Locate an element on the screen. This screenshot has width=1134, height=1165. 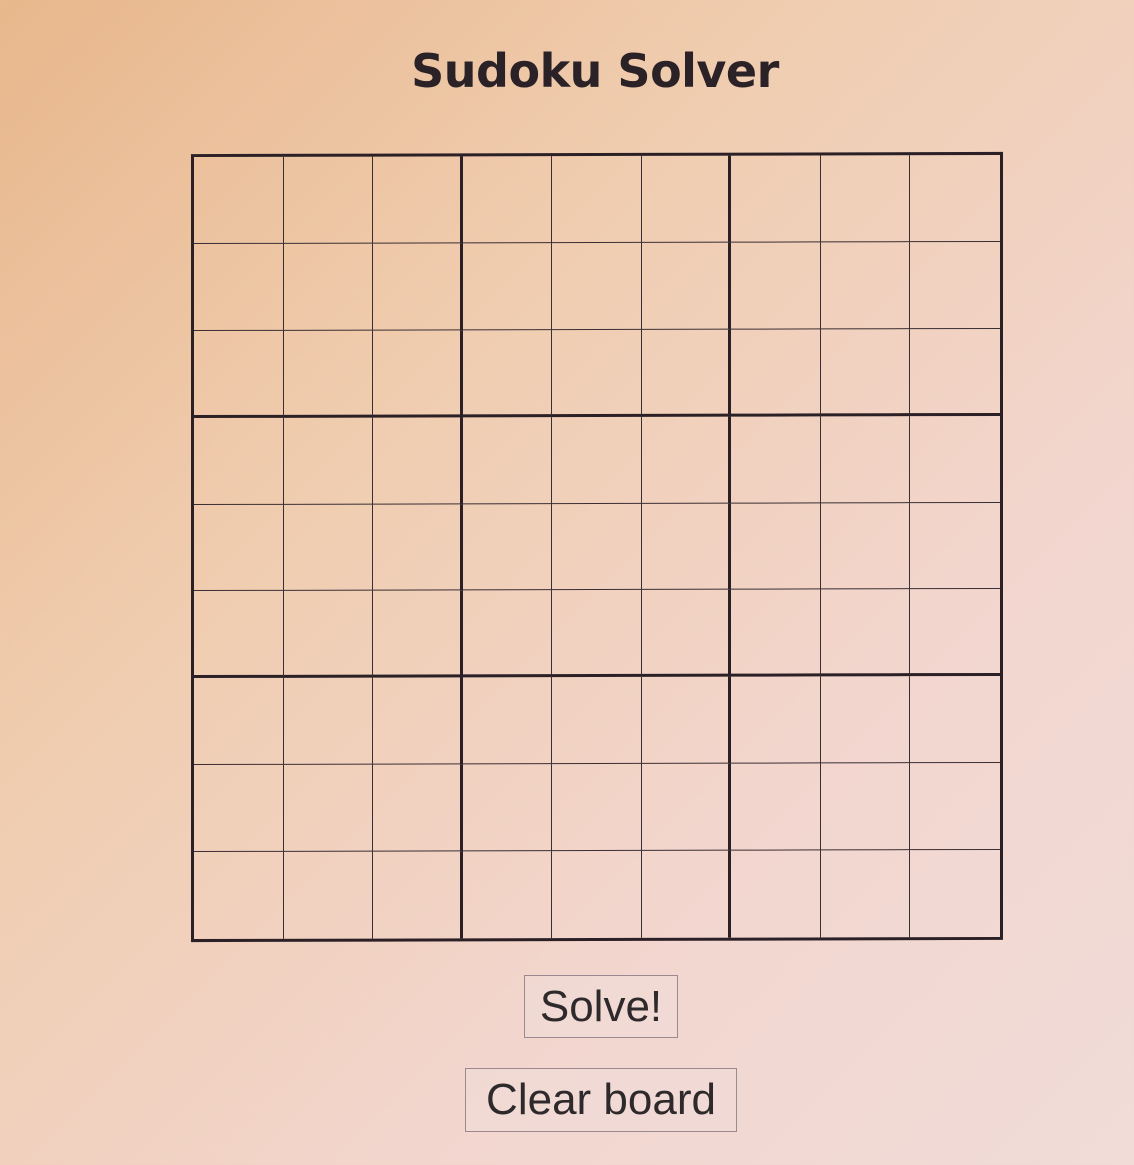
page-title: Sudoku Solver is located at coordinates (595, 71).